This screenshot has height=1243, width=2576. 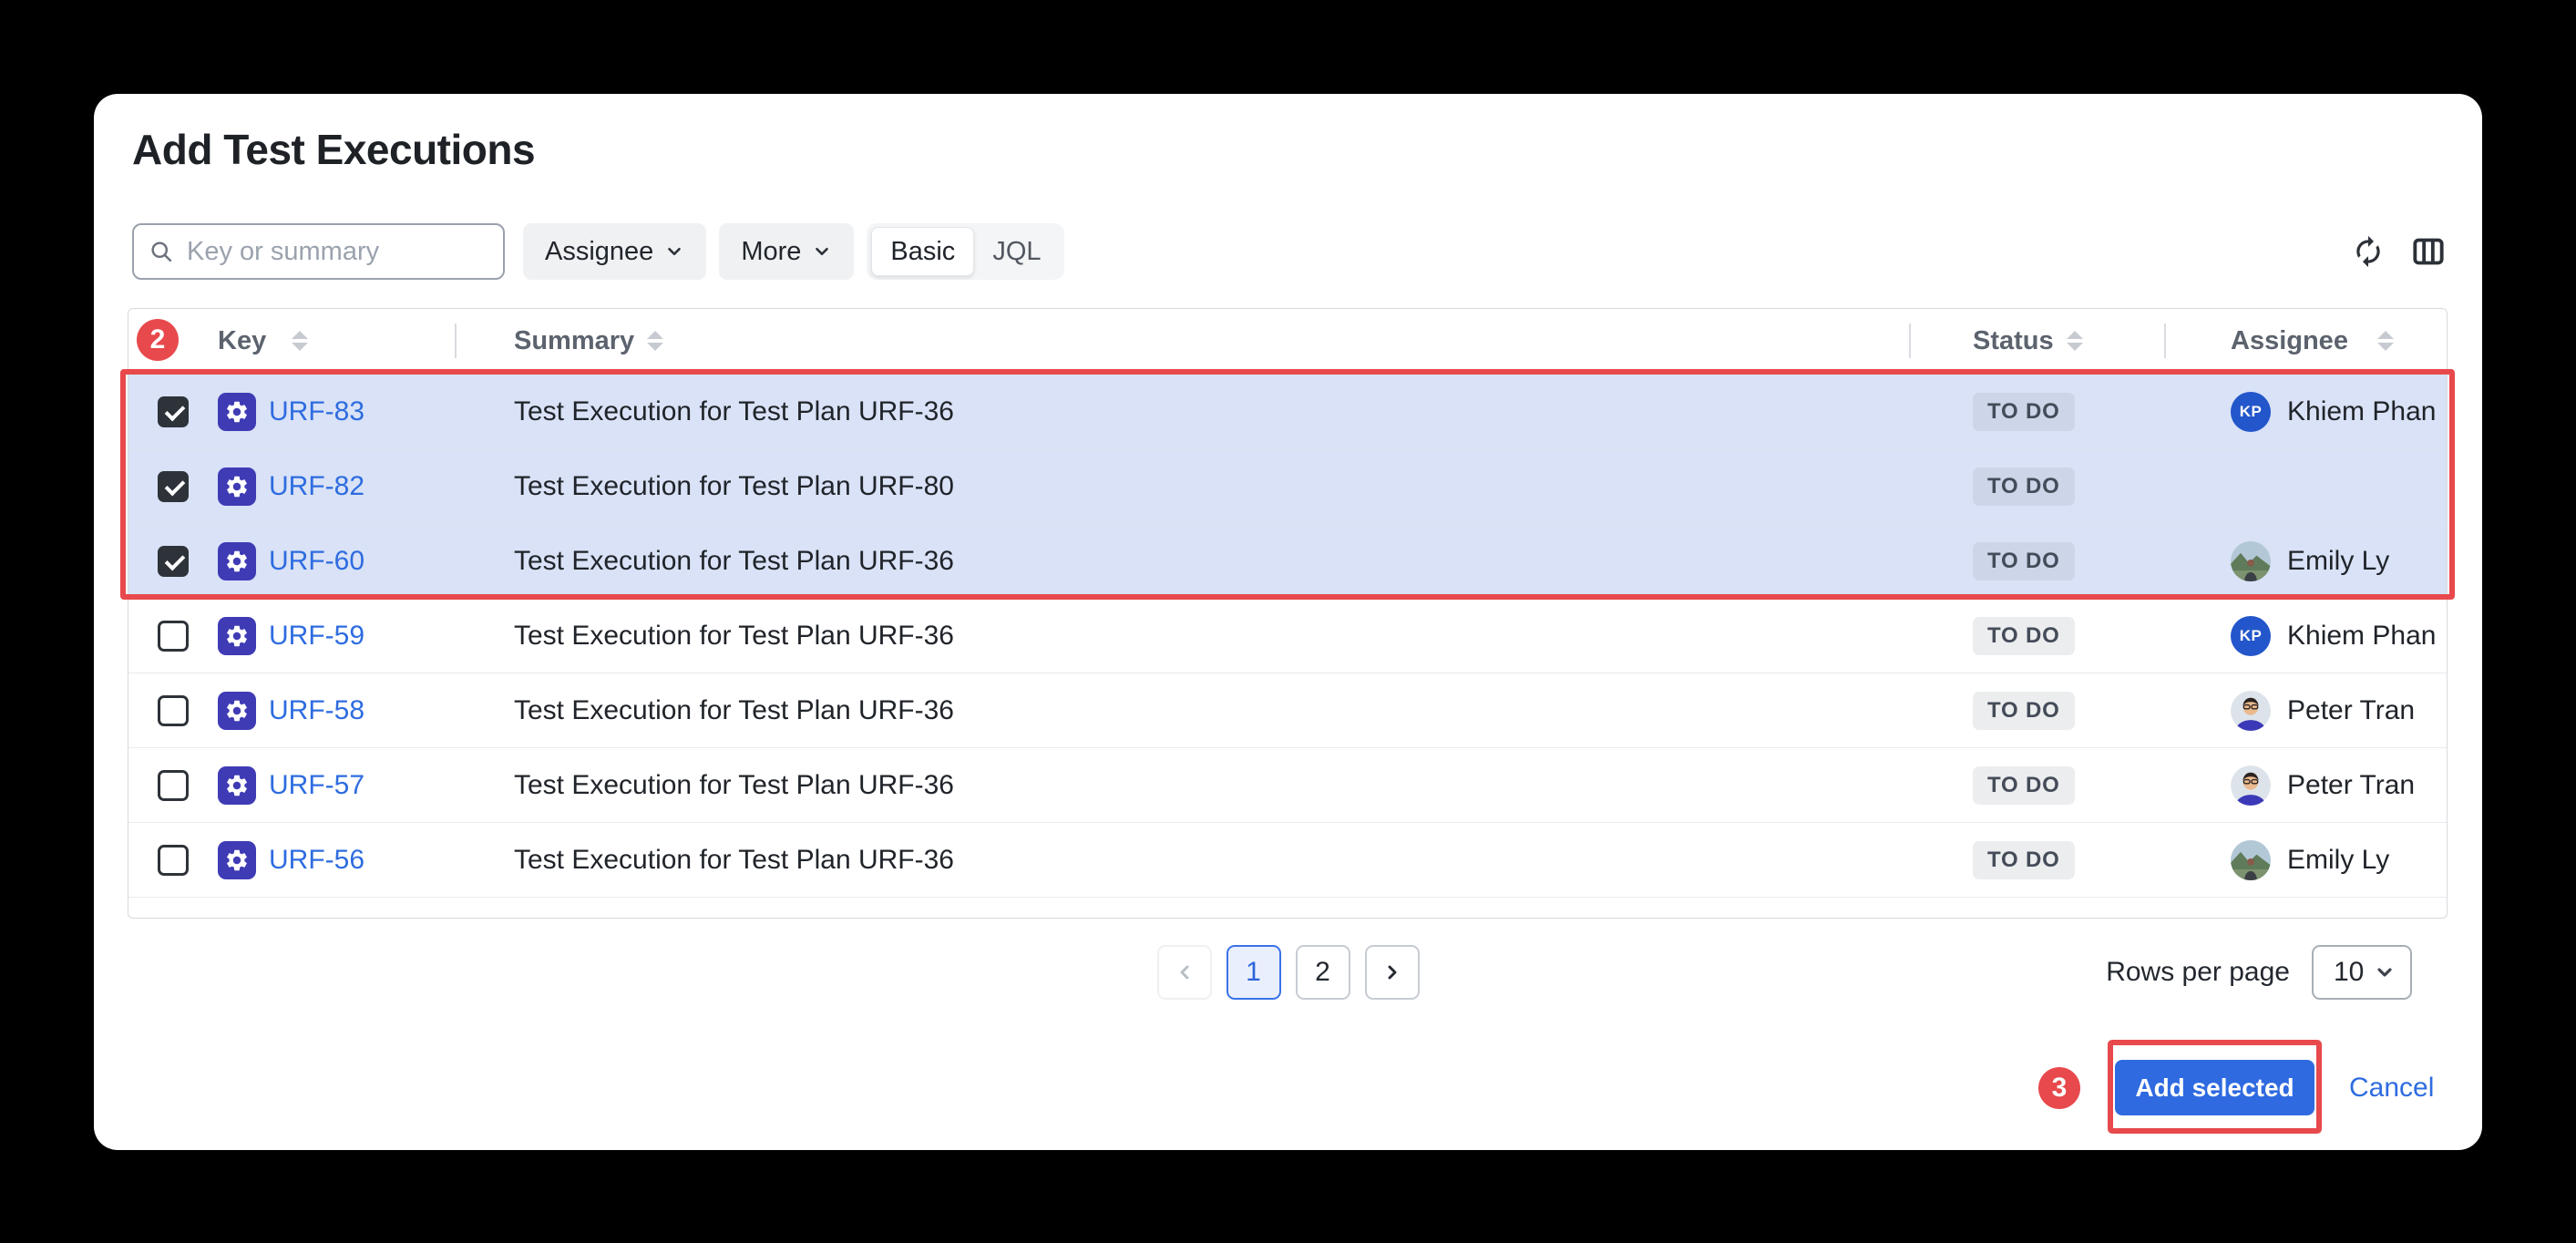 I want to click on issue-key-link: URF-82, so click(x=316, y=486).